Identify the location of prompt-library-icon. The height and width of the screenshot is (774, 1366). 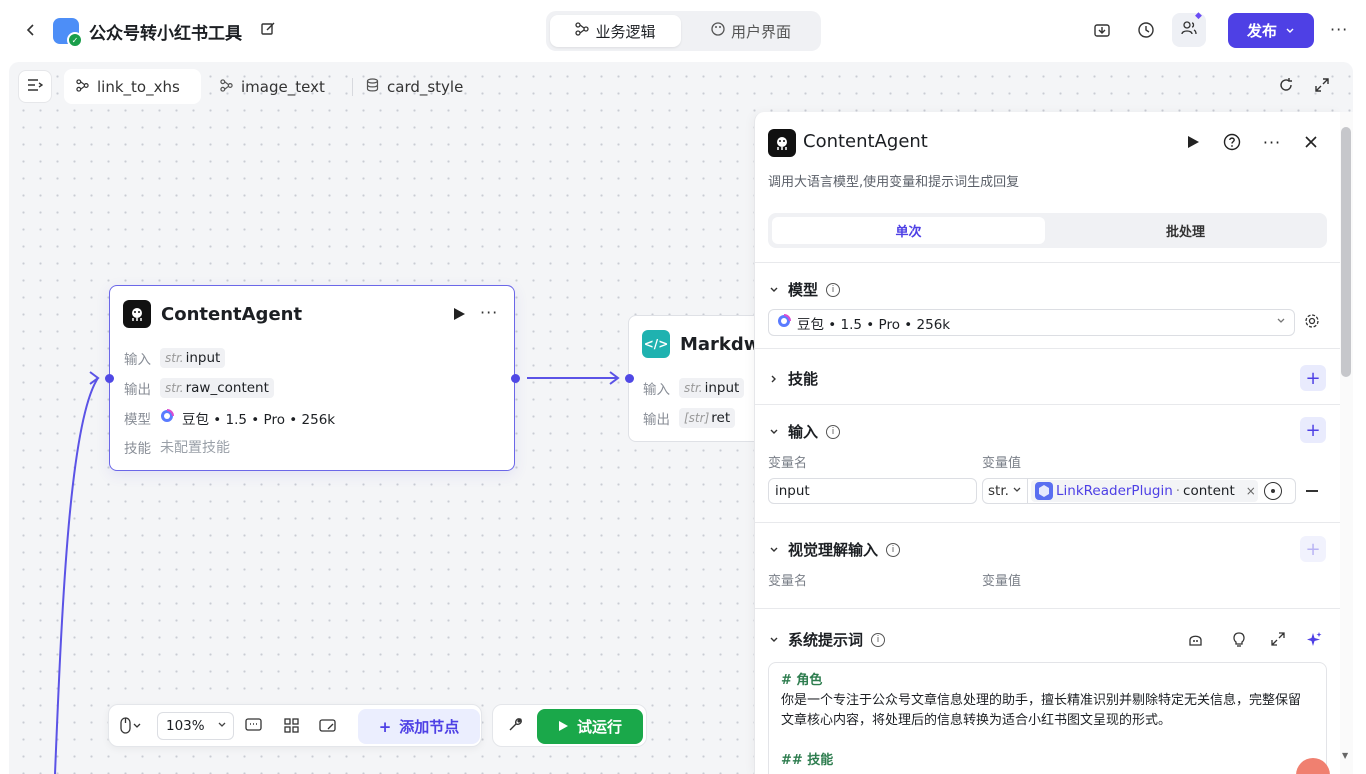
(1195, 639).